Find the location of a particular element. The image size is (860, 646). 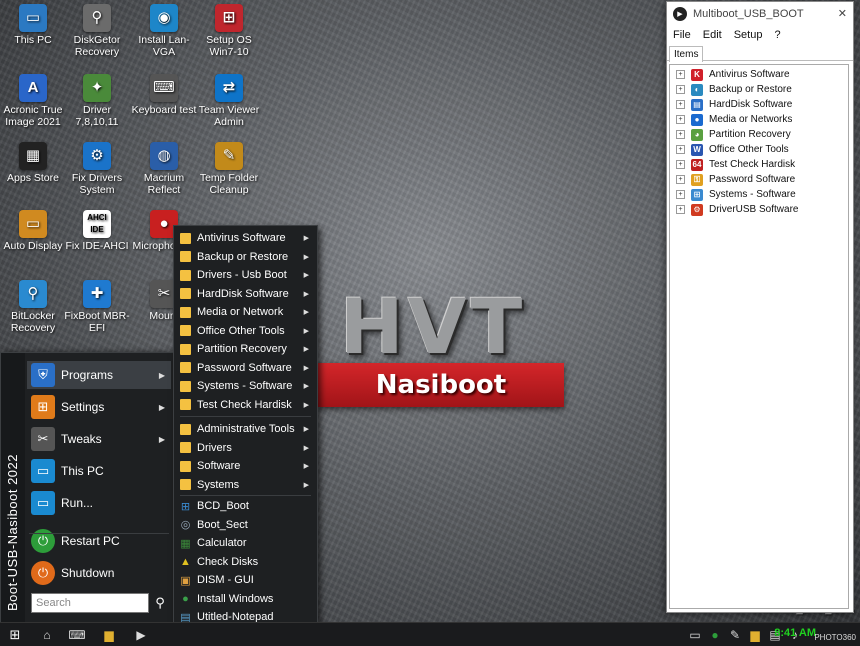

desktop-icon-7: ⇄ Team Viewer Admin is located at coordinates (229, 101).